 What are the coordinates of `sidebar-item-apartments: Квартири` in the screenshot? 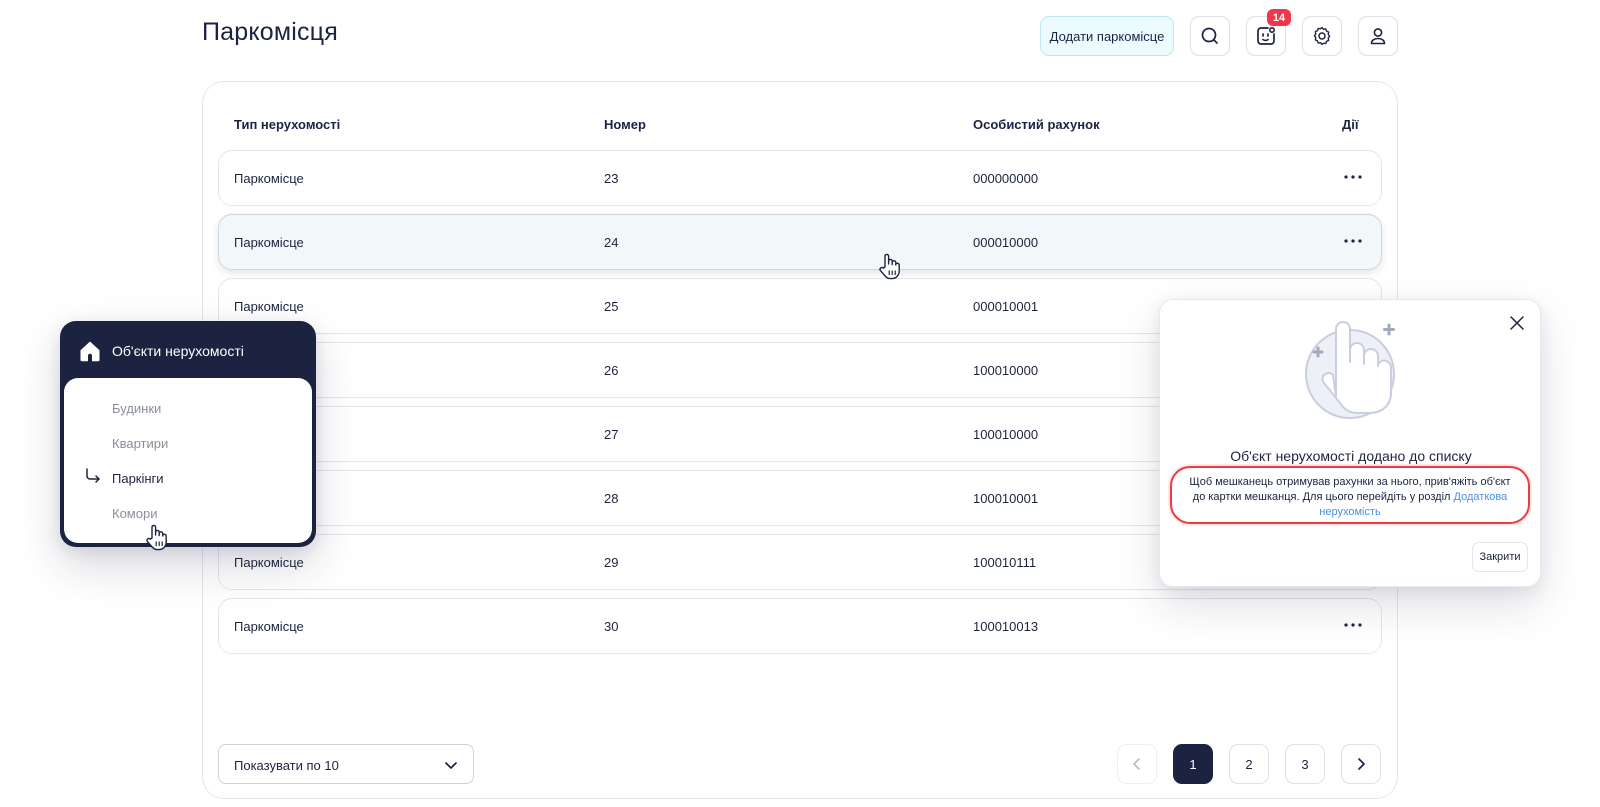 It's located at (140, 443).